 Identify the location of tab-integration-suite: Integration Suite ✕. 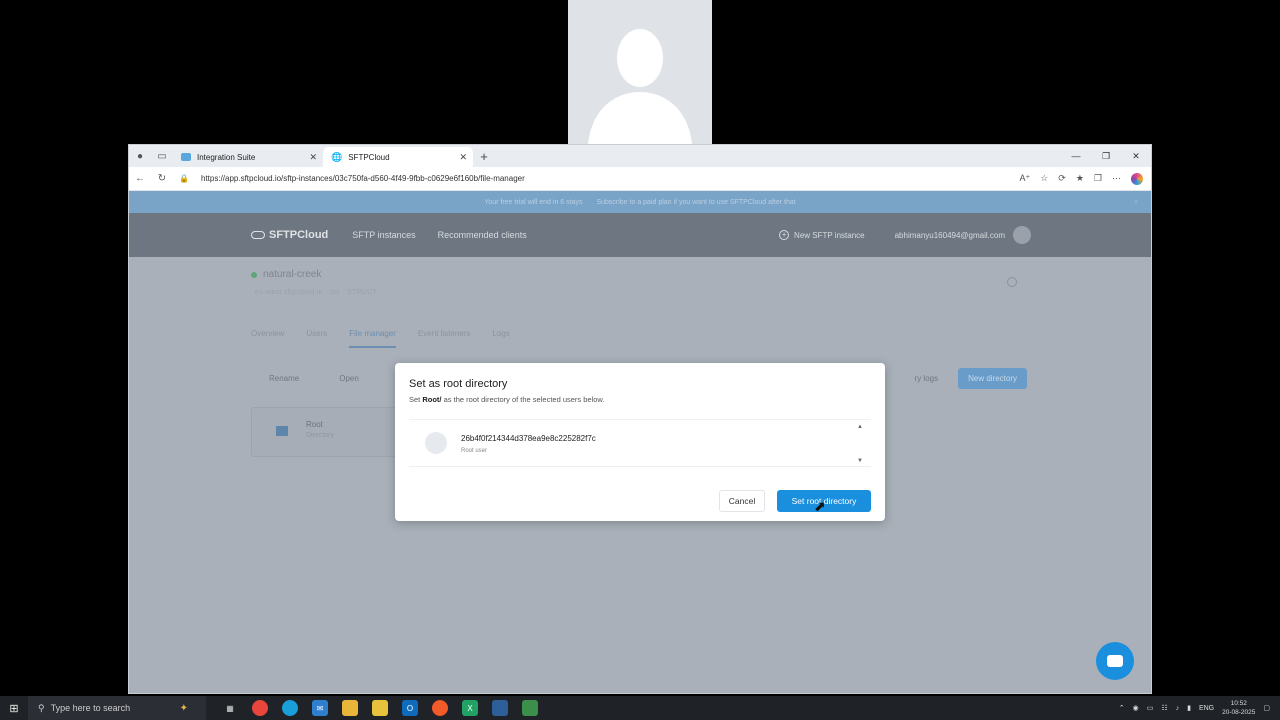
(248, 157).